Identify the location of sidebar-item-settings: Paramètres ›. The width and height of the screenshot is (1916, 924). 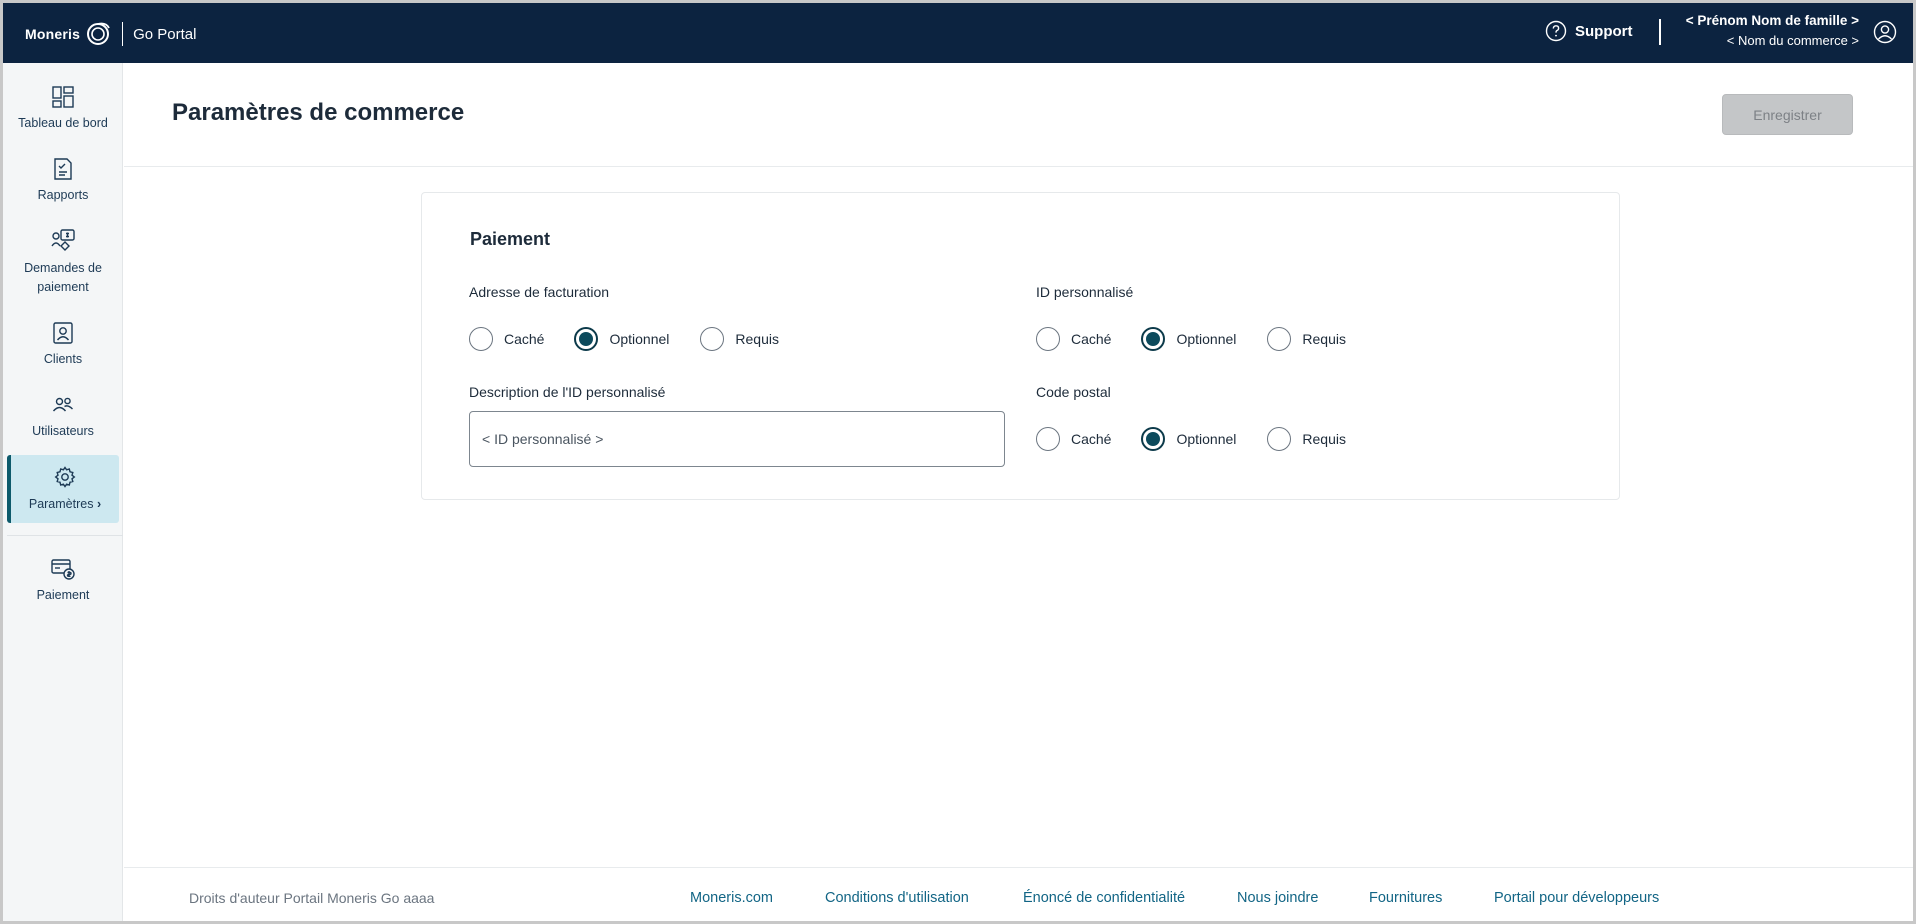
(63, 489).